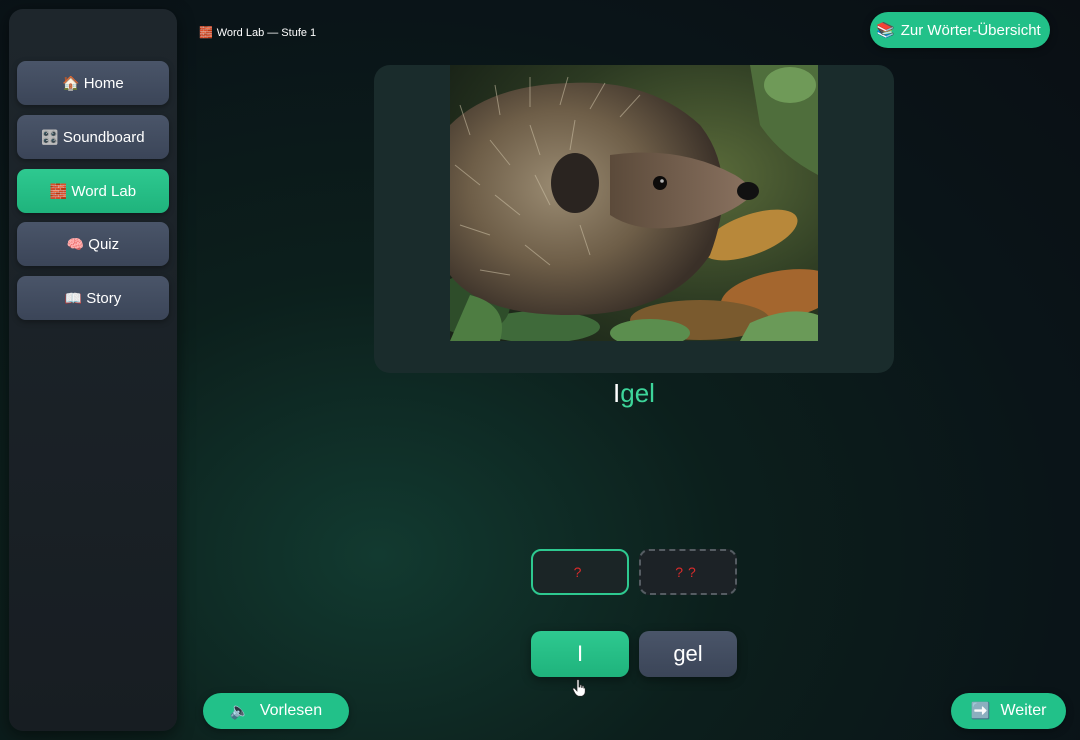 This screenshot has width=1080, height=740. I want to click on sidebar-item-home: 🏠 Home, so click(93, 83).